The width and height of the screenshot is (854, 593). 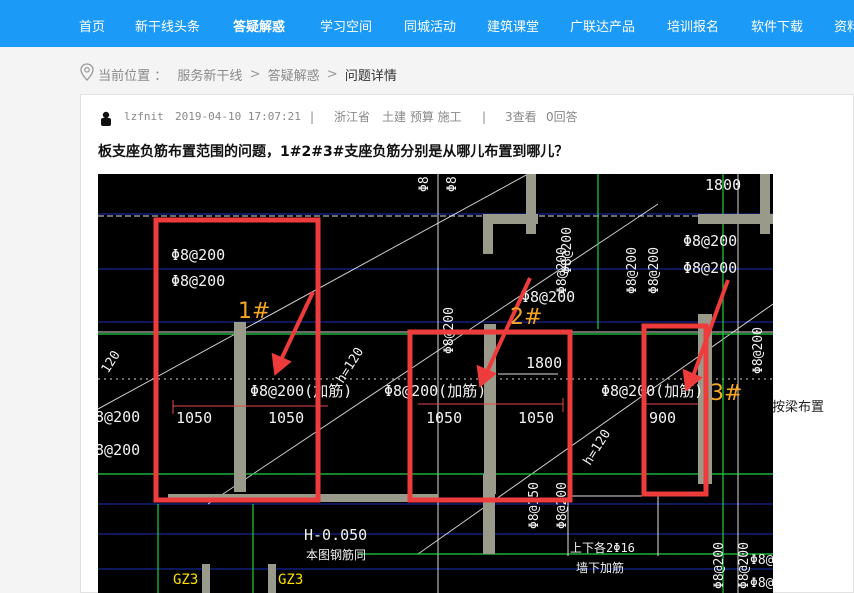 I want to click on breadcrumb-item-detail: 问题详情, so click(x=370, y=76).